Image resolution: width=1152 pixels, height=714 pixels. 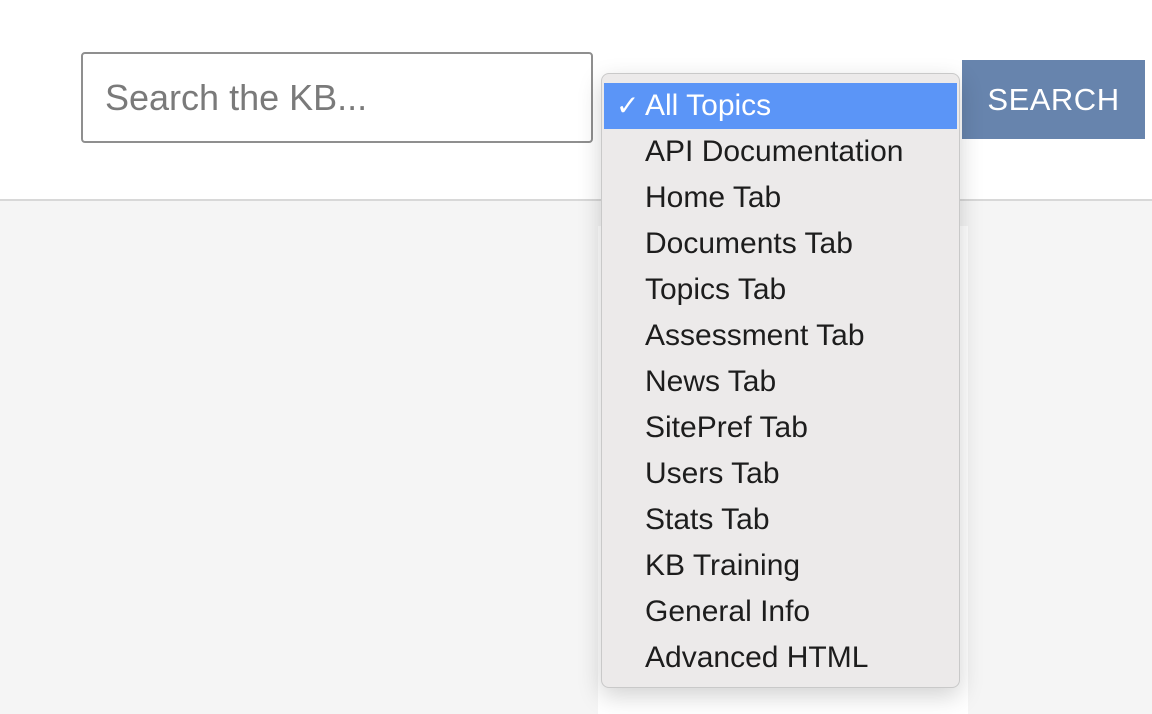 What do you see at coordinates (757, 657) in the screenshot?
I see `topic-option-label: Advanced HTML` at bounding box center [757, 657].